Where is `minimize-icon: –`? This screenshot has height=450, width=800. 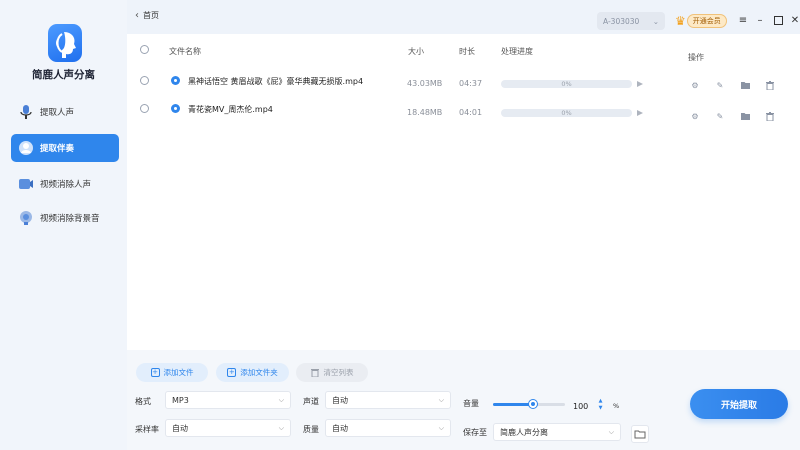 minimize-icon: – is located at coordinates (760, 20).